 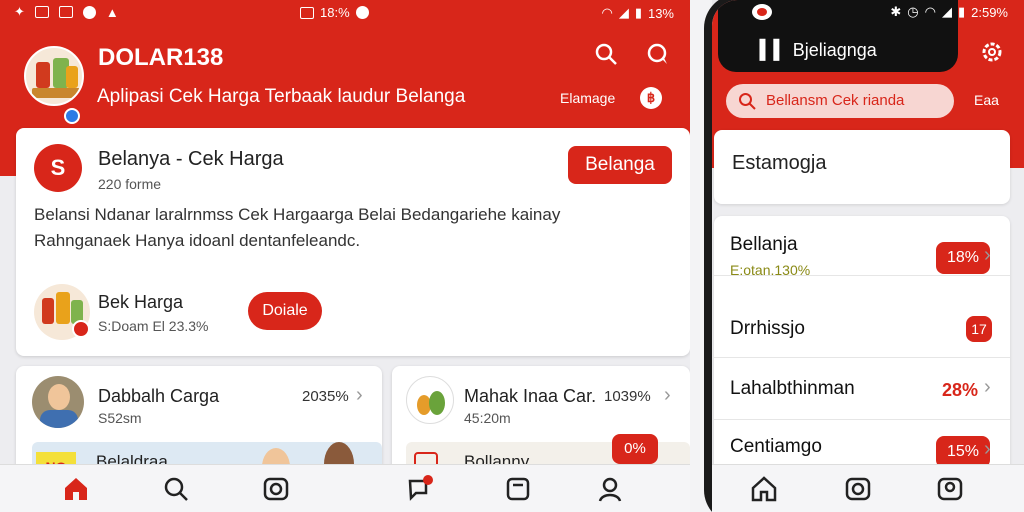 What do you see at coordinates (627, 396) in the screenshot?
I see `small-card-percent: 1039%` at bounding box center [627, 396].